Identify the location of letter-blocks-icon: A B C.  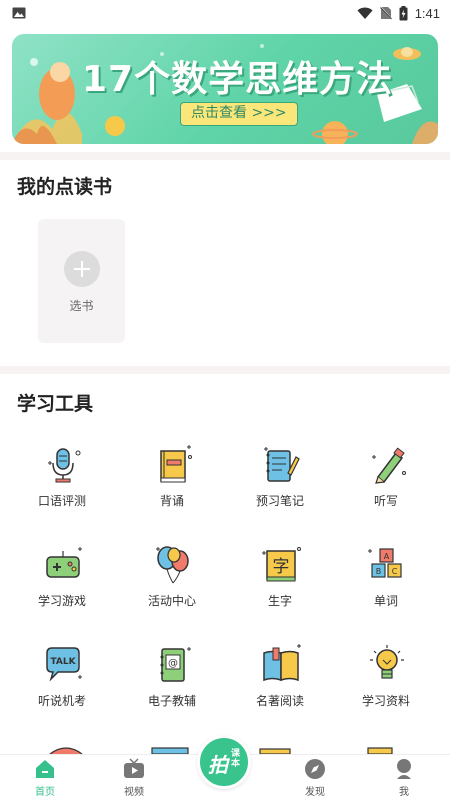
(385, 563).